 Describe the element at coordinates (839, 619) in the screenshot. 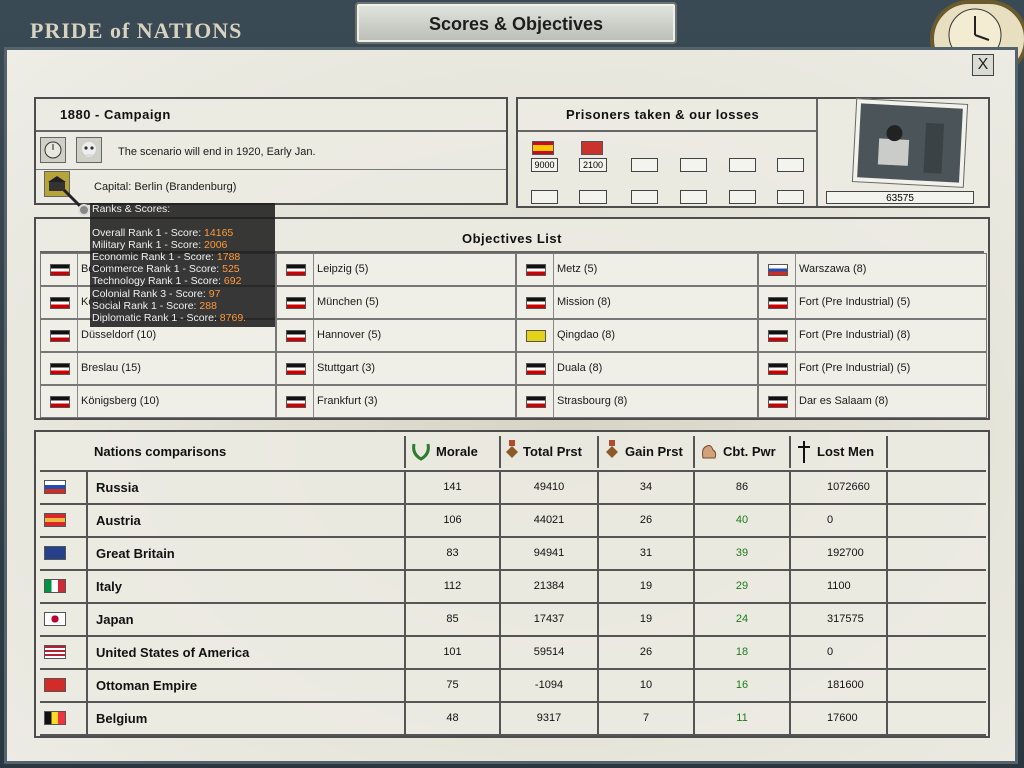

I see `nation-lost-cell: 317575` at that location.